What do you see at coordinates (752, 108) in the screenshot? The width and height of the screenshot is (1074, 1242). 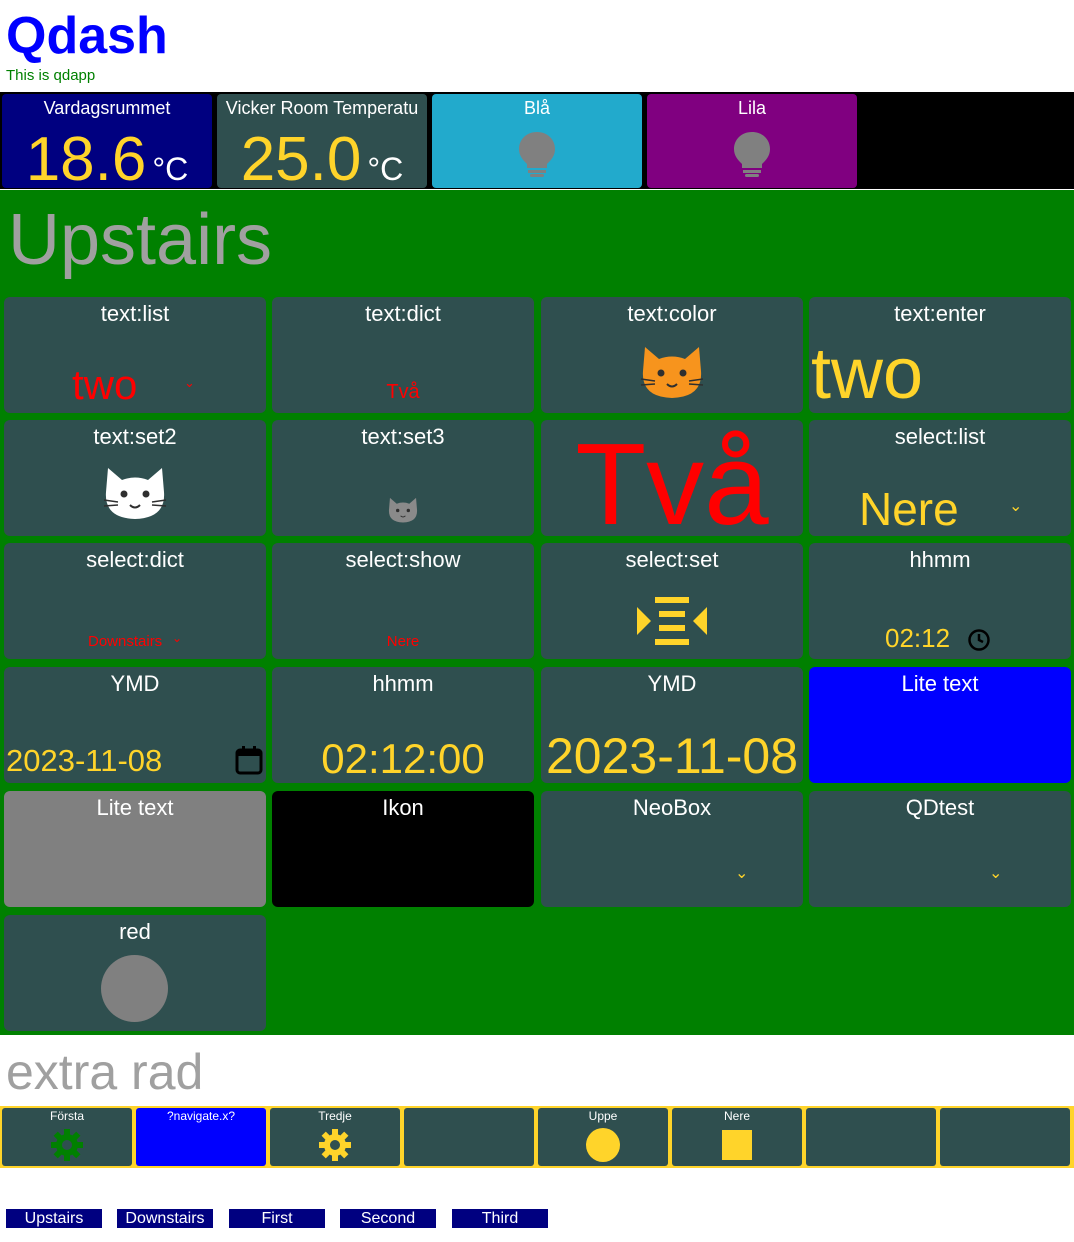 I see `tile-title: Lila` at bounding box center [752, 108].